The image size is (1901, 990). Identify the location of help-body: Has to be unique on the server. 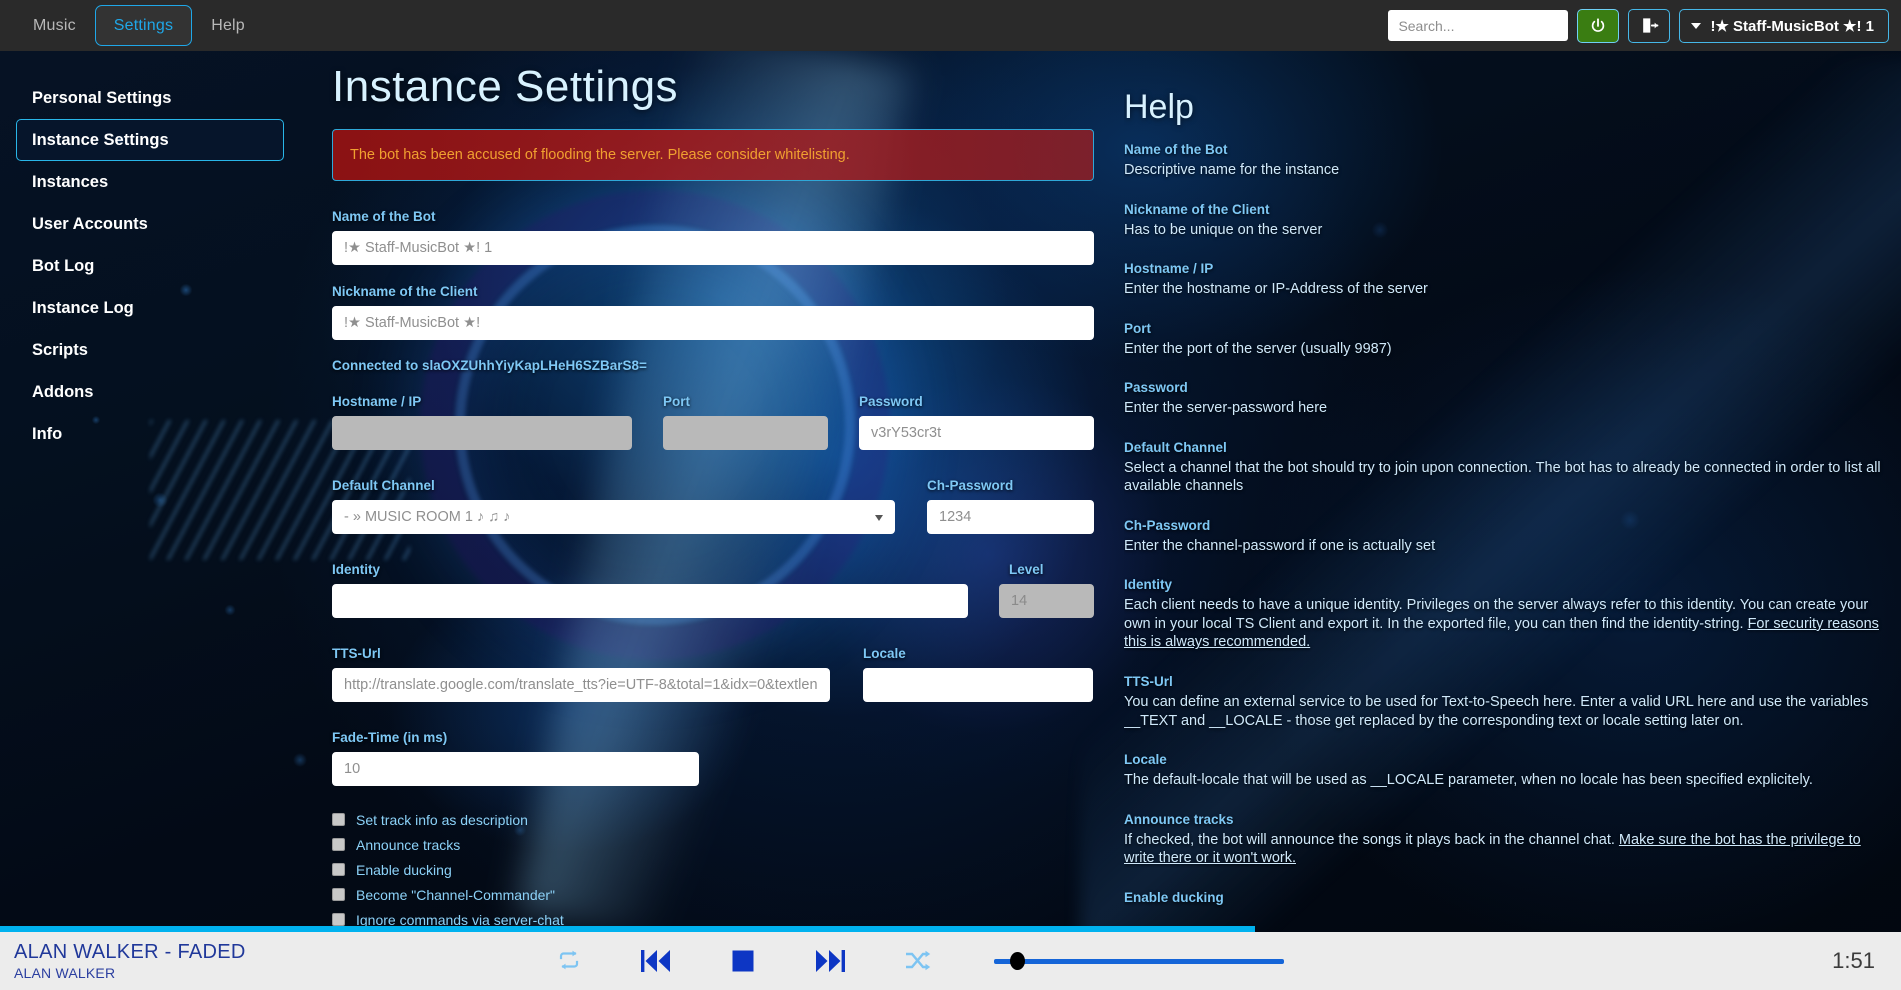
(1223, 229).